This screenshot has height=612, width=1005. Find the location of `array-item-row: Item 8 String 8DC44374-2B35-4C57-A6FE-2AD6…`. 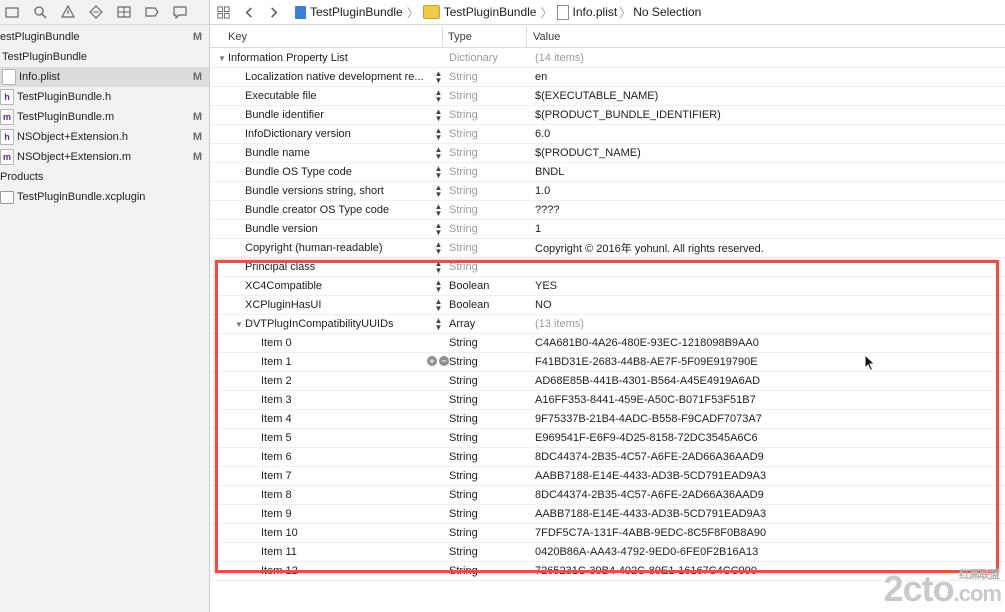

array-item-row: Item 8 String 8DC44374-2B35-4C57-A6FE-2AD6… is located at coordinates (607, 495).